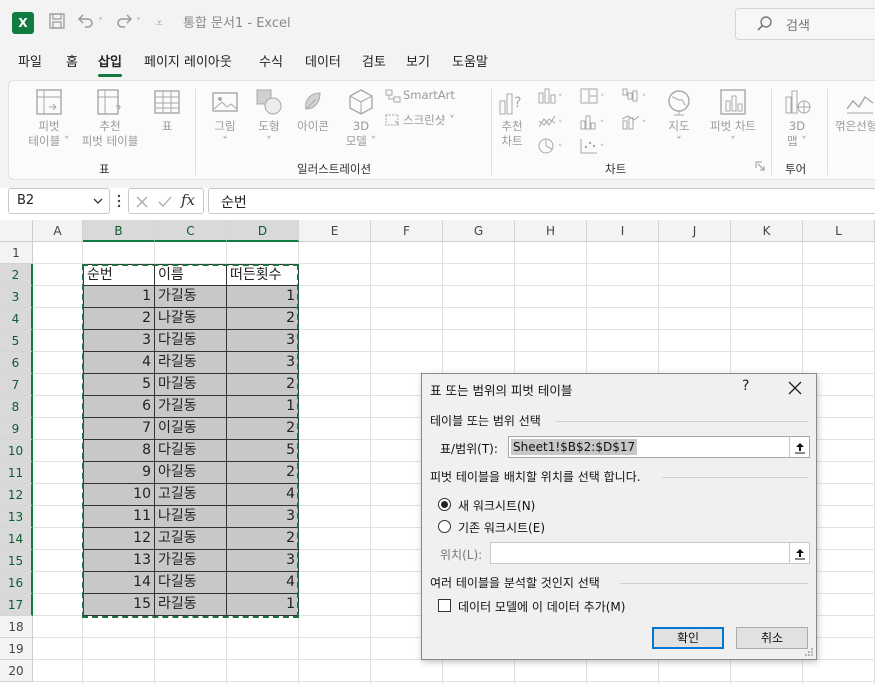  What do you see at coordinates (16, 627) in the screenshot?
I see `row-header-18: 18` at bounding box center [16, 627].